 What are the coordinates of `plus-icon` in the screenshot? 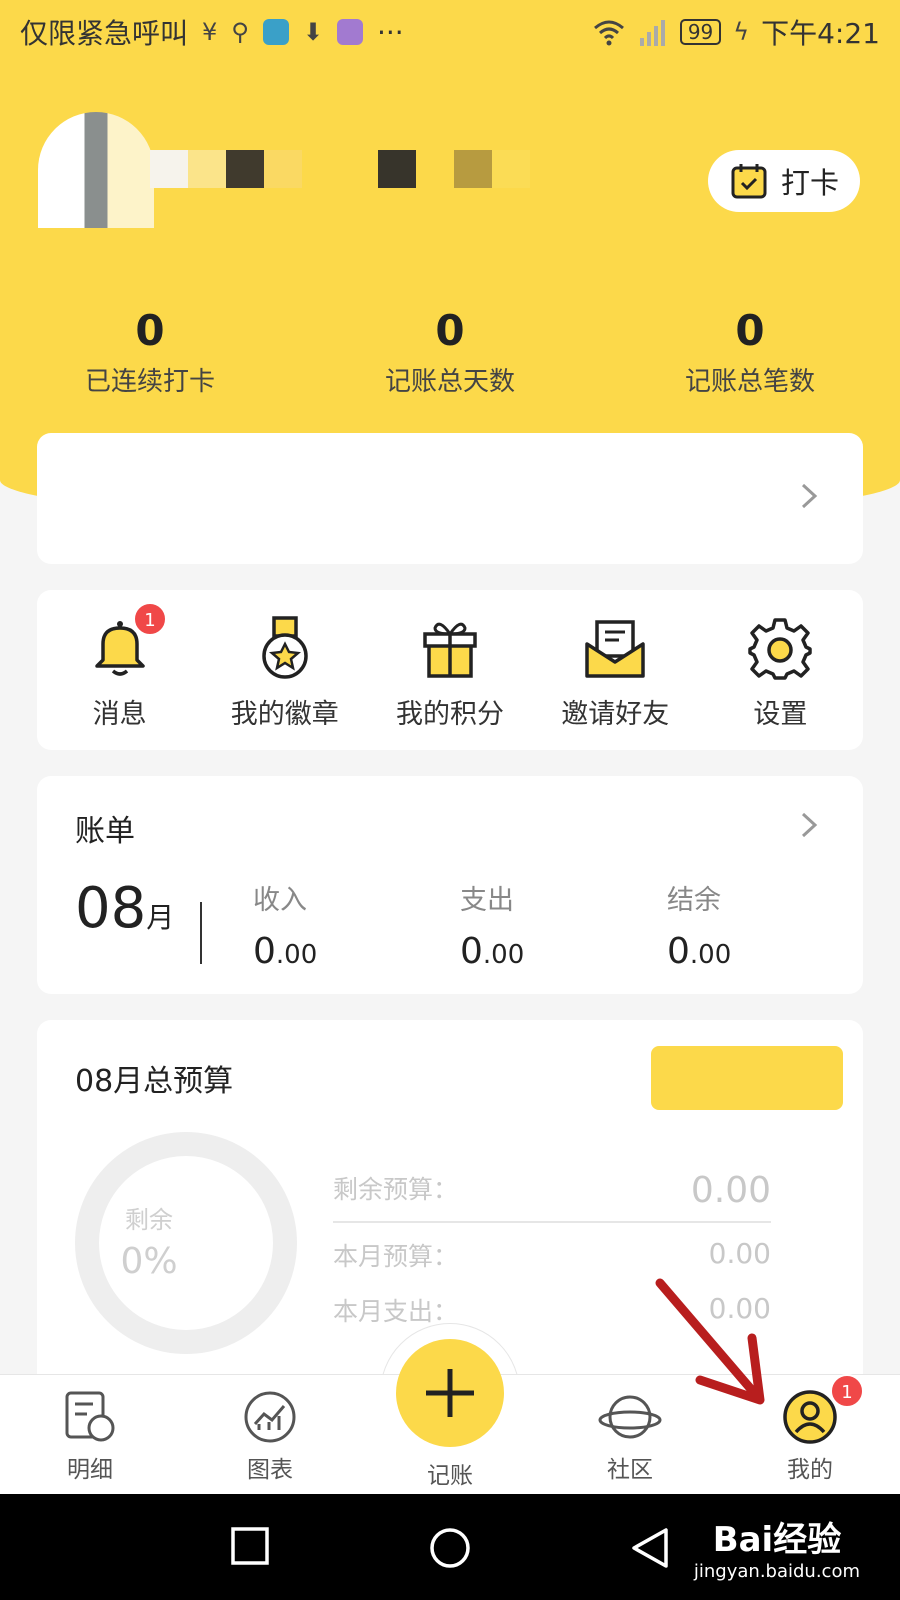 It's located at (450, 1393).